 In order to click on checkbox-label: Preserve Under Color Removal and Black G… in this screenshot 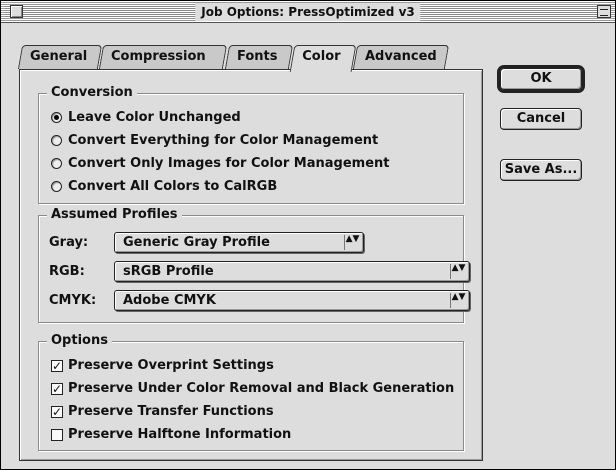, I will do `click(261, 388)`.